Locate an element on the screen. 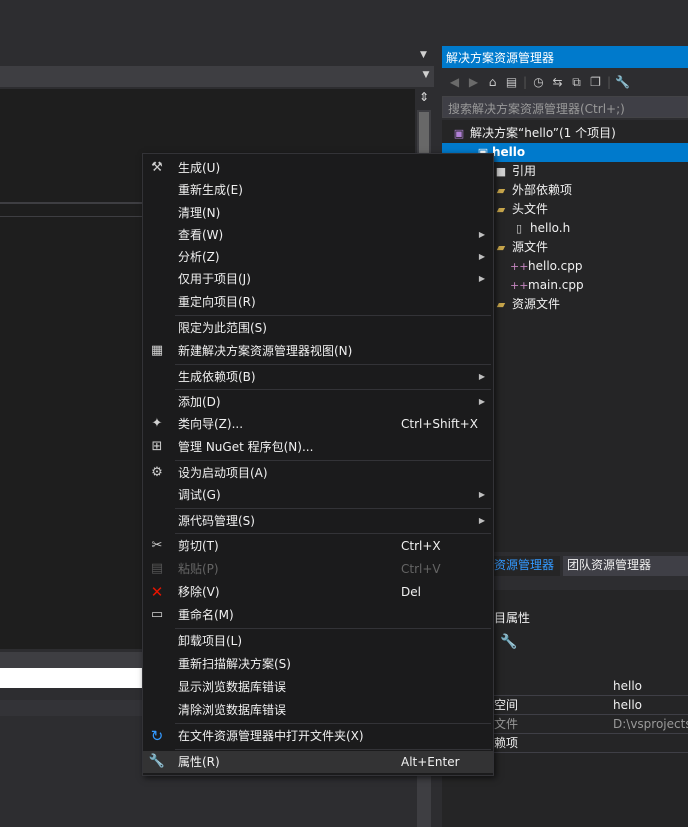 The width and height of the screenshot is (688, 827). tree-item-references: ■ 引用 is located at coordinates (515, 171).